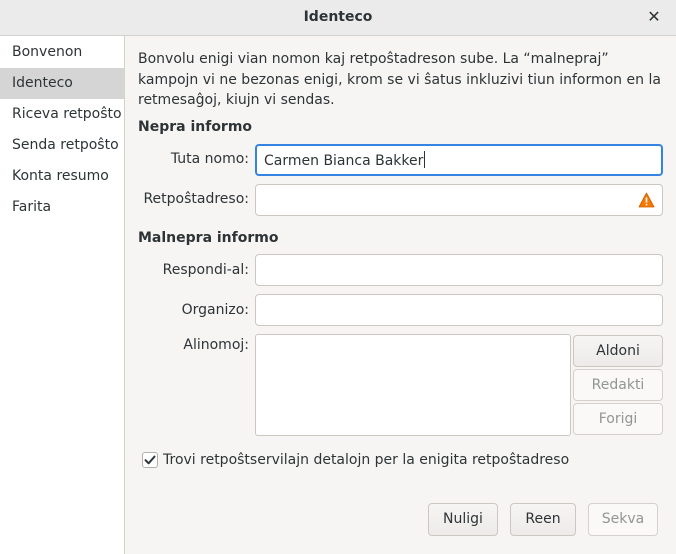 Image resolution: width=676 pixels, height=554 pixels. What do you see at coordinates (459, 200) in the screenshot?
I see `email-field` at bounding box center [459, 200].